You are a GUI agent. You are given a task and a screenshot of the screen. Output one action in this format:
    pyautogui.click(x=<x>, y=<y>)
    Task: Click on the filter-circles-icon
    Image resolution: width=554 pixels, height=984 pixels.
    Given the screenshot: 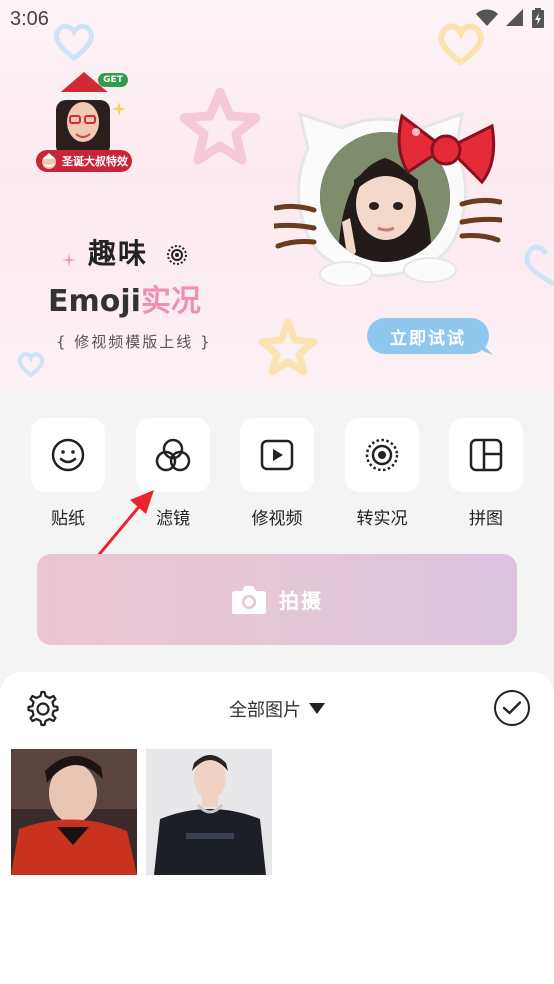 What is the action you would take?
    pyautogui.click(x=173, y=455)
    